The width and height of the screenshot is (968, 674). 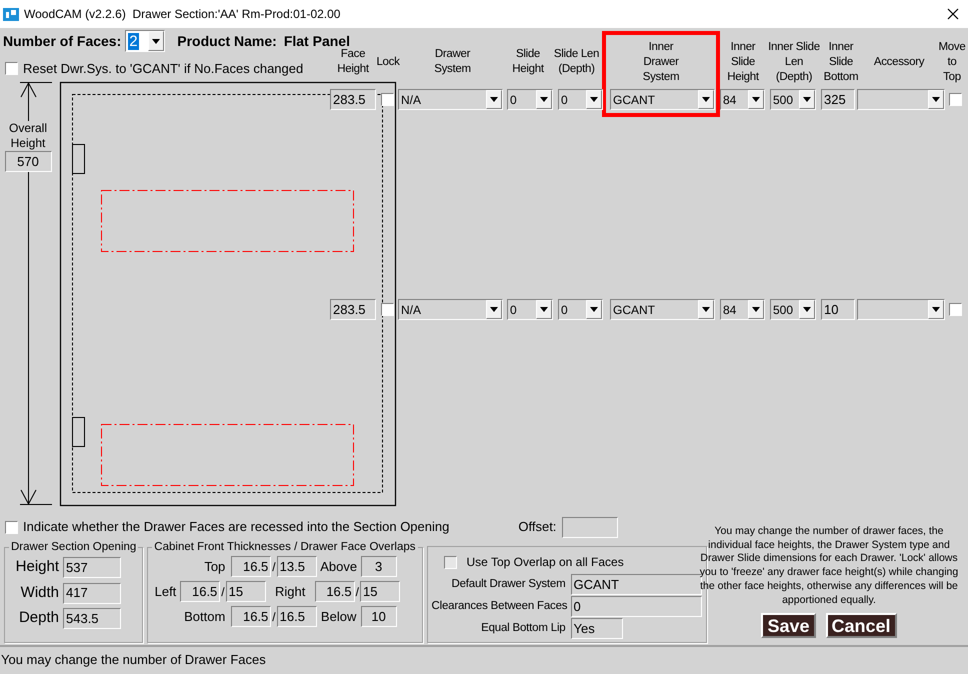 What do you see at coordinates (508, 584) in the screenshot?
I see `field-label: Default Drawer System` at bounding box center [508, 584].